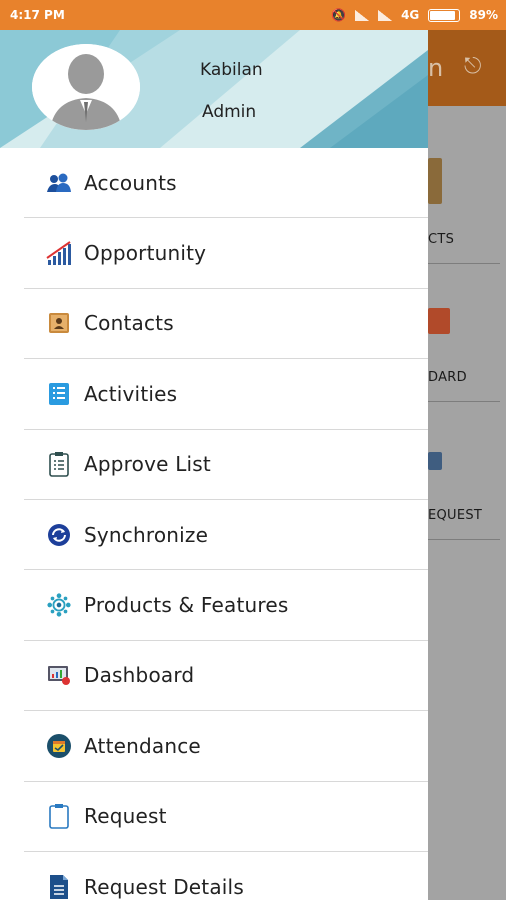  Describe the element at coordinates (464, 471) in the screenshot. I see `background-tile: EQUEST` at that location.